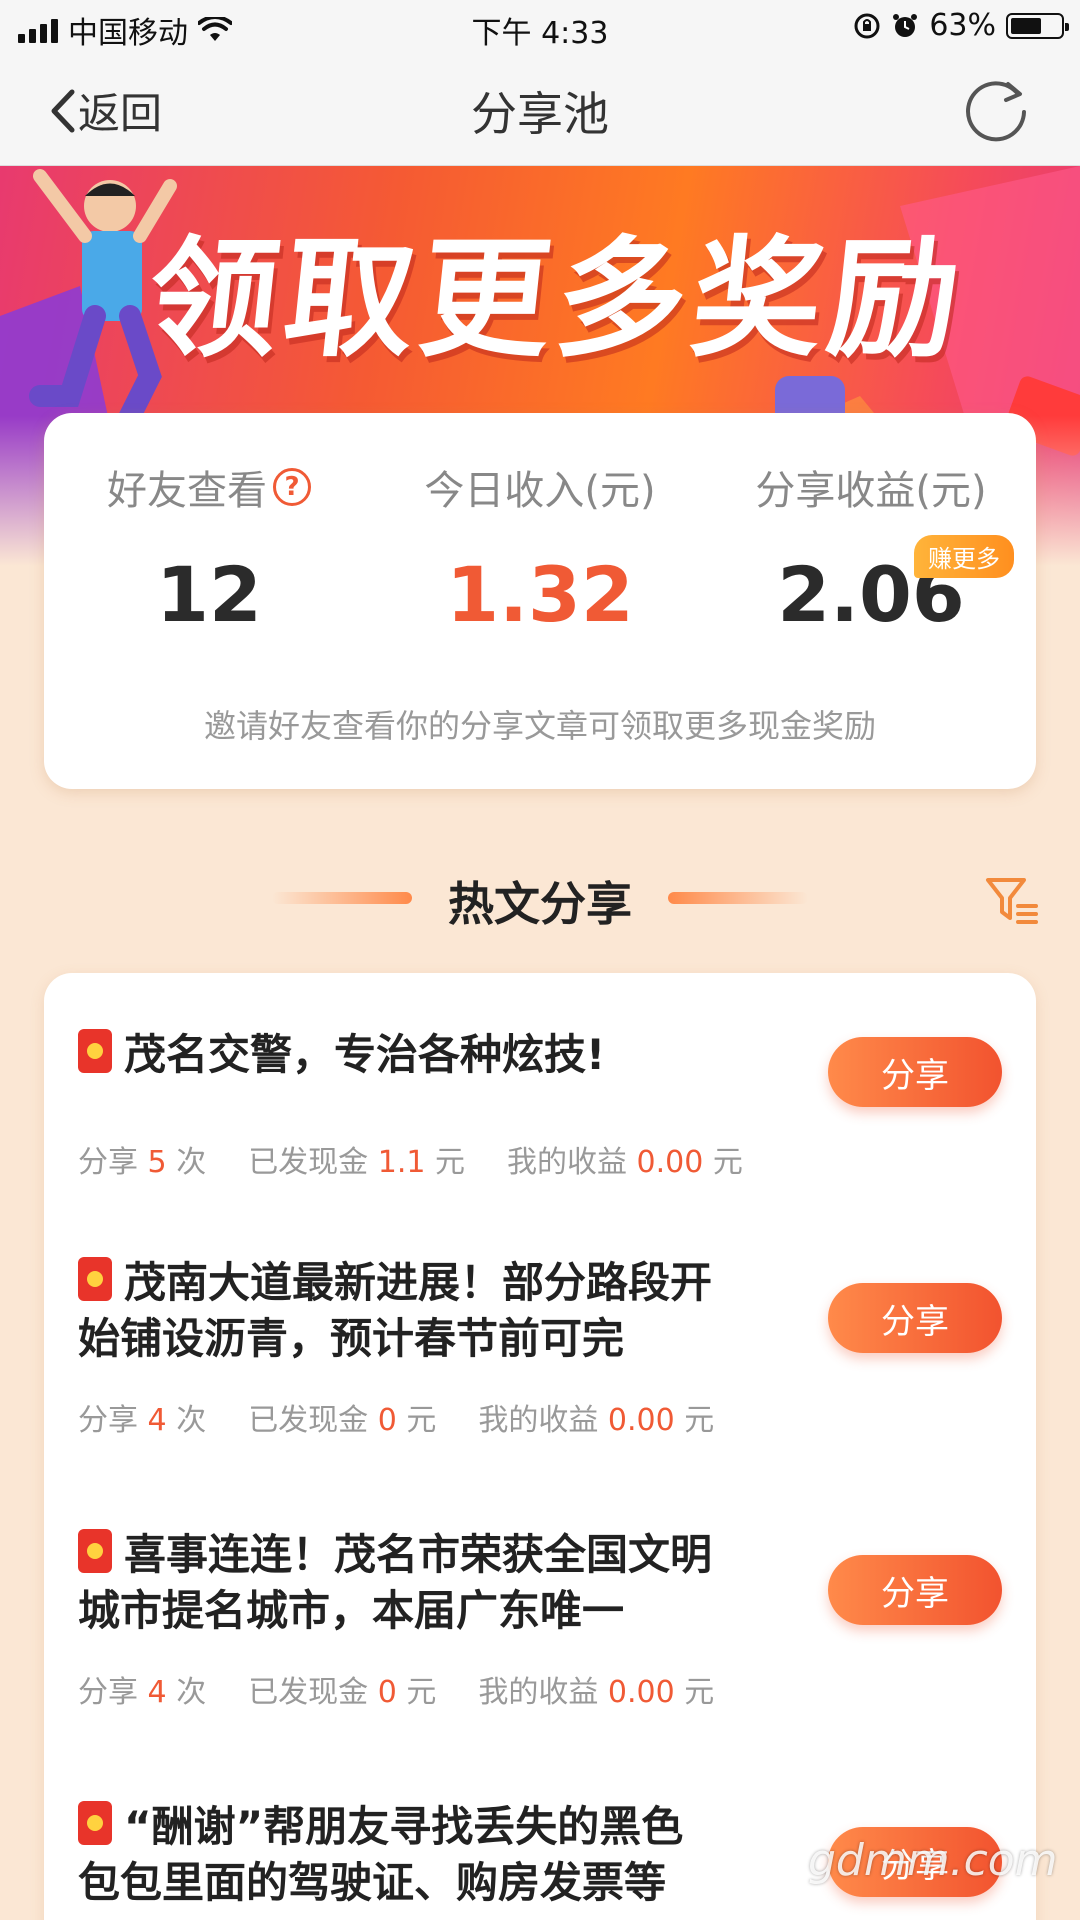 The height and width of the screenshot is (1920, 1080). What do you see at coordinates (410, 1162) in the screenshot?
I see `article-meta: 分享 5 次已发现金 1.1 元我的收益 0.00 元` at bounding box center [410, 1162].